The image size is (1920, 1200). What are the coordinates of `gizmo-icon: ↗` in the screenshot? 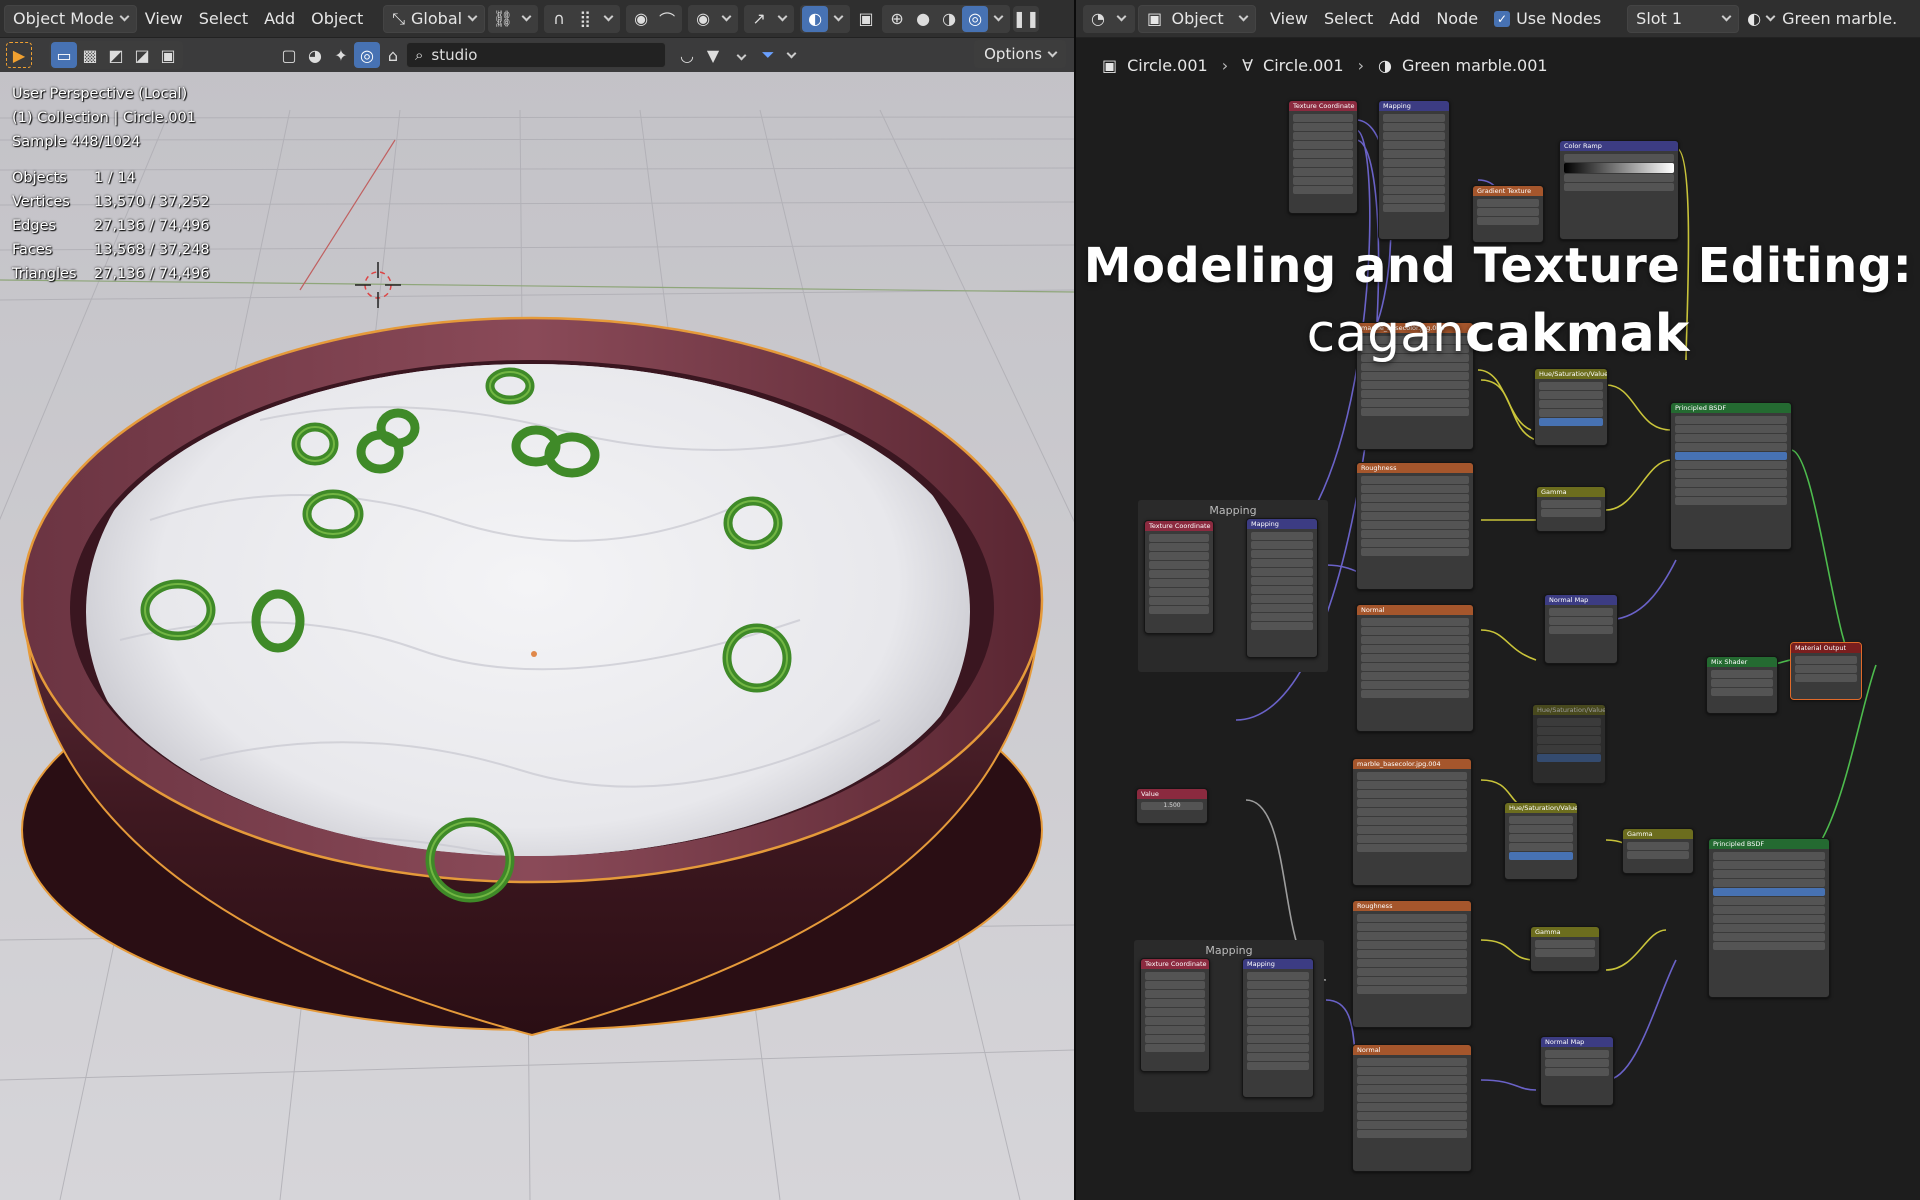 It's located at (759, 19).